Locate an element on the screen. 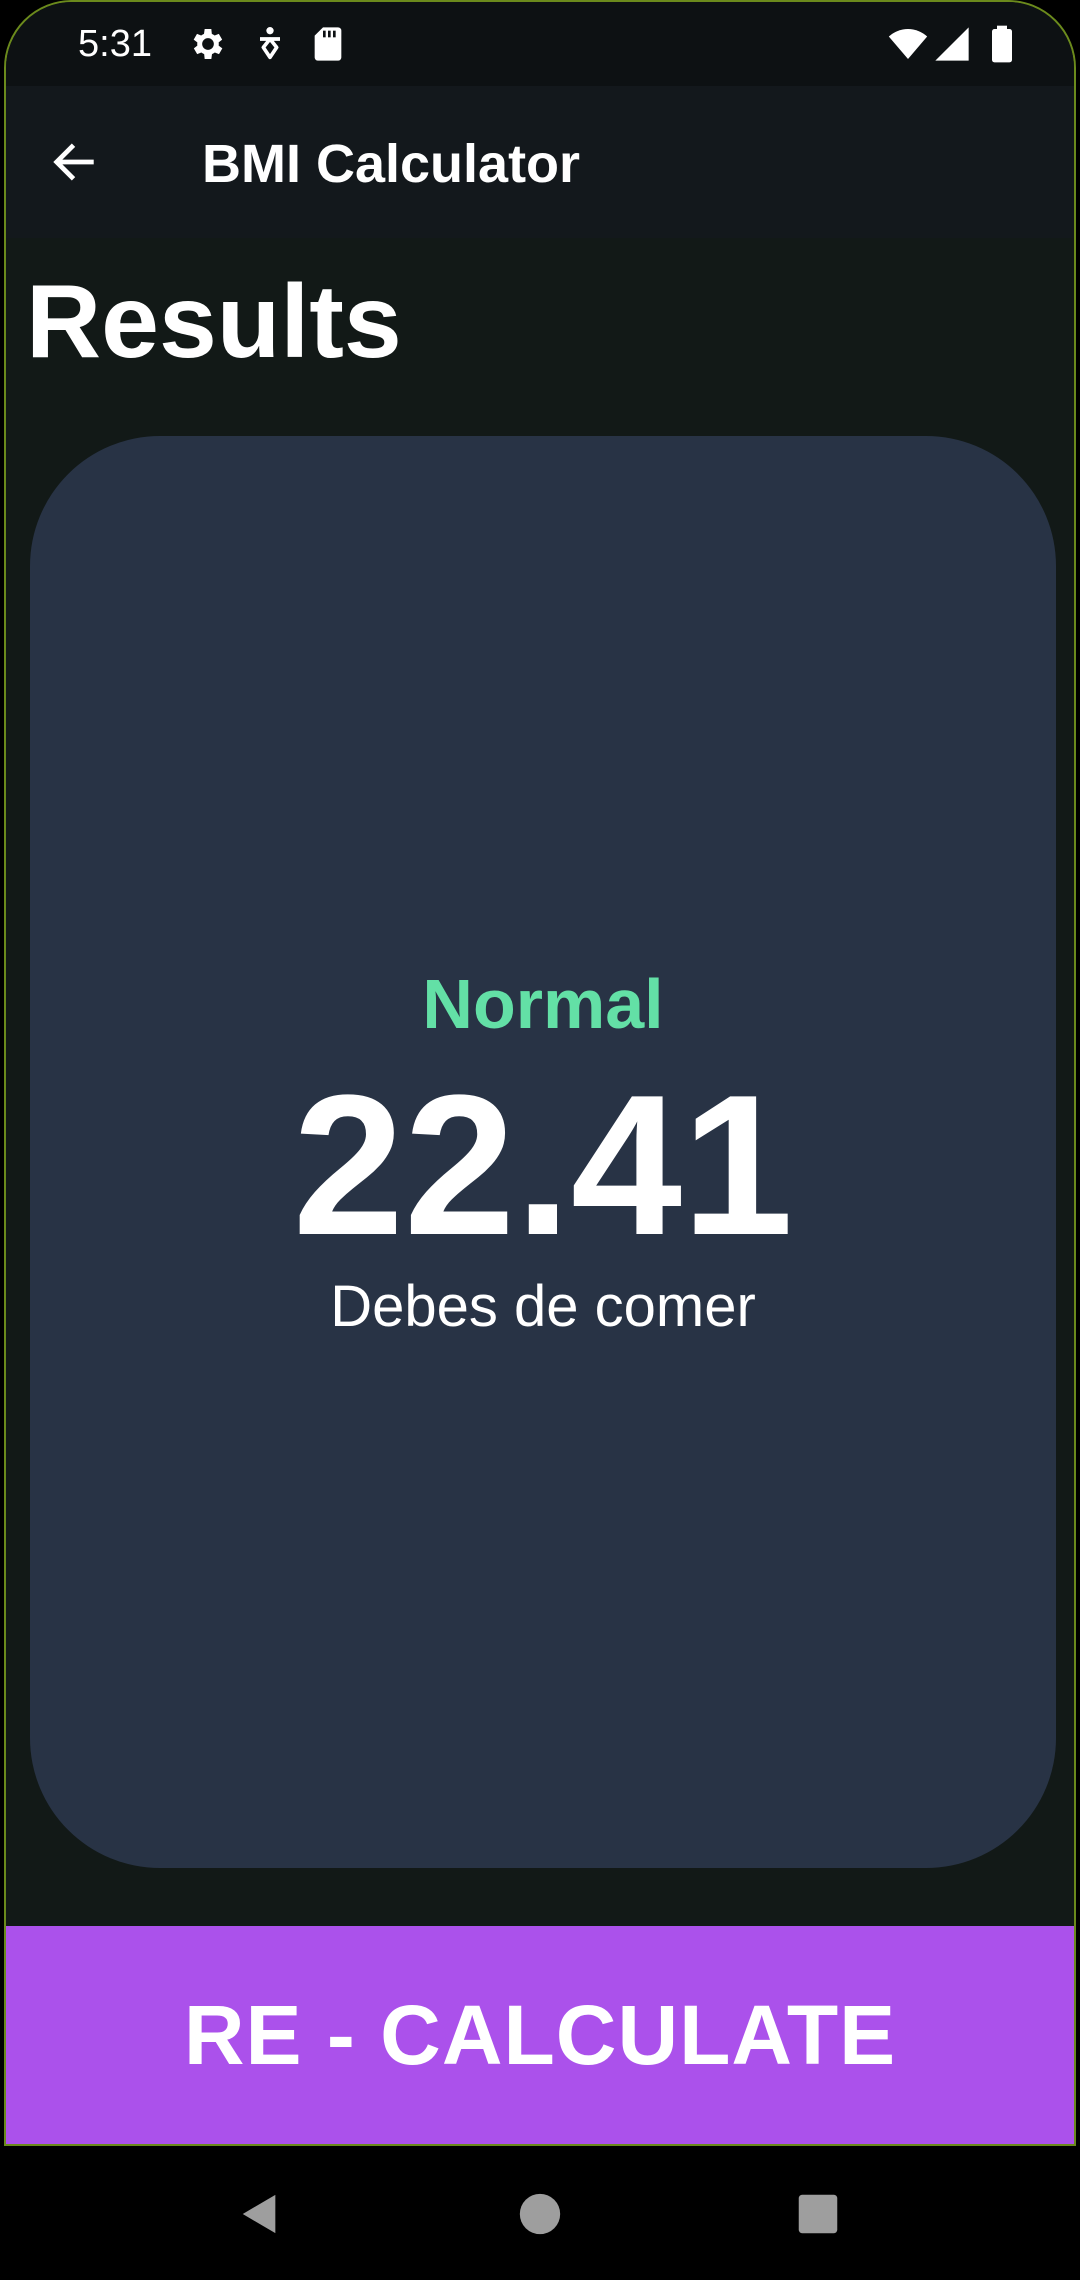  bmi-value: 22.41 is located at coordinates (543, 1165).